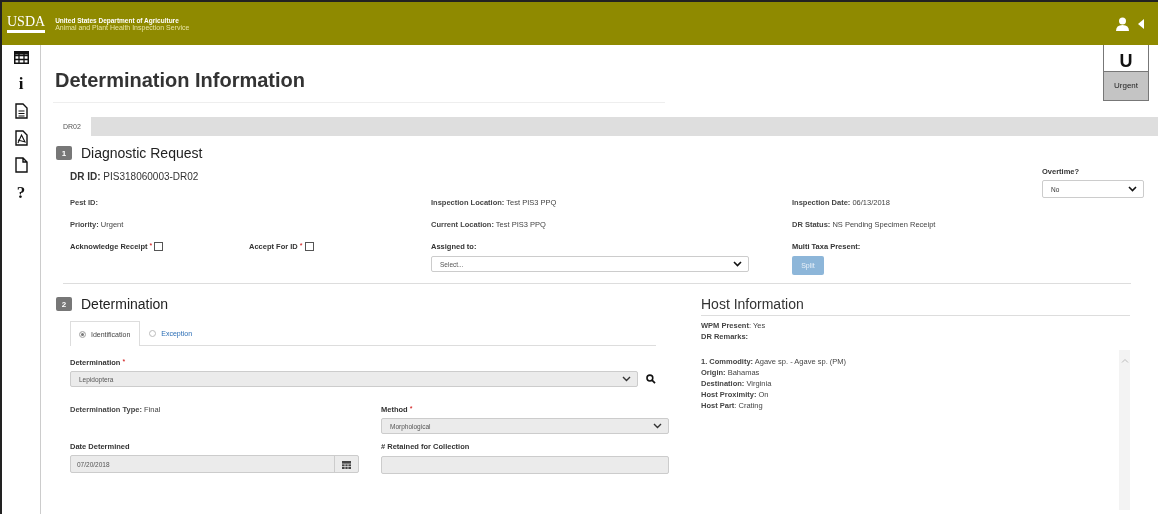 The height and width of the screenshot is (514, 1158). Describe the element at coordinates (125, 304) in the screenshot. I see `section-title: Determination` at that location.